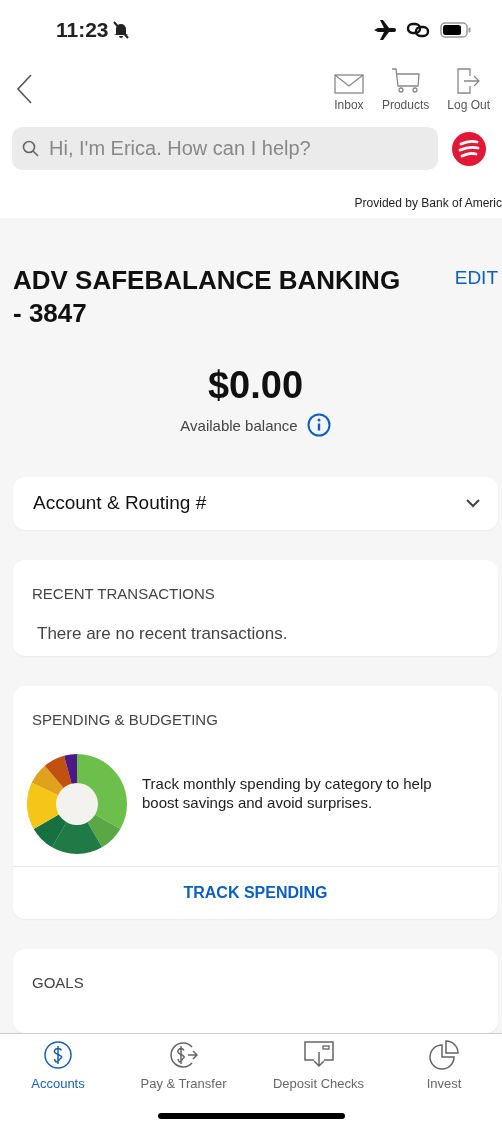 The height and width of the screenshot is (1122, 502). Describe the element at coordinates (456, 30) in the screenshot. I see `battery-icon` at that location.